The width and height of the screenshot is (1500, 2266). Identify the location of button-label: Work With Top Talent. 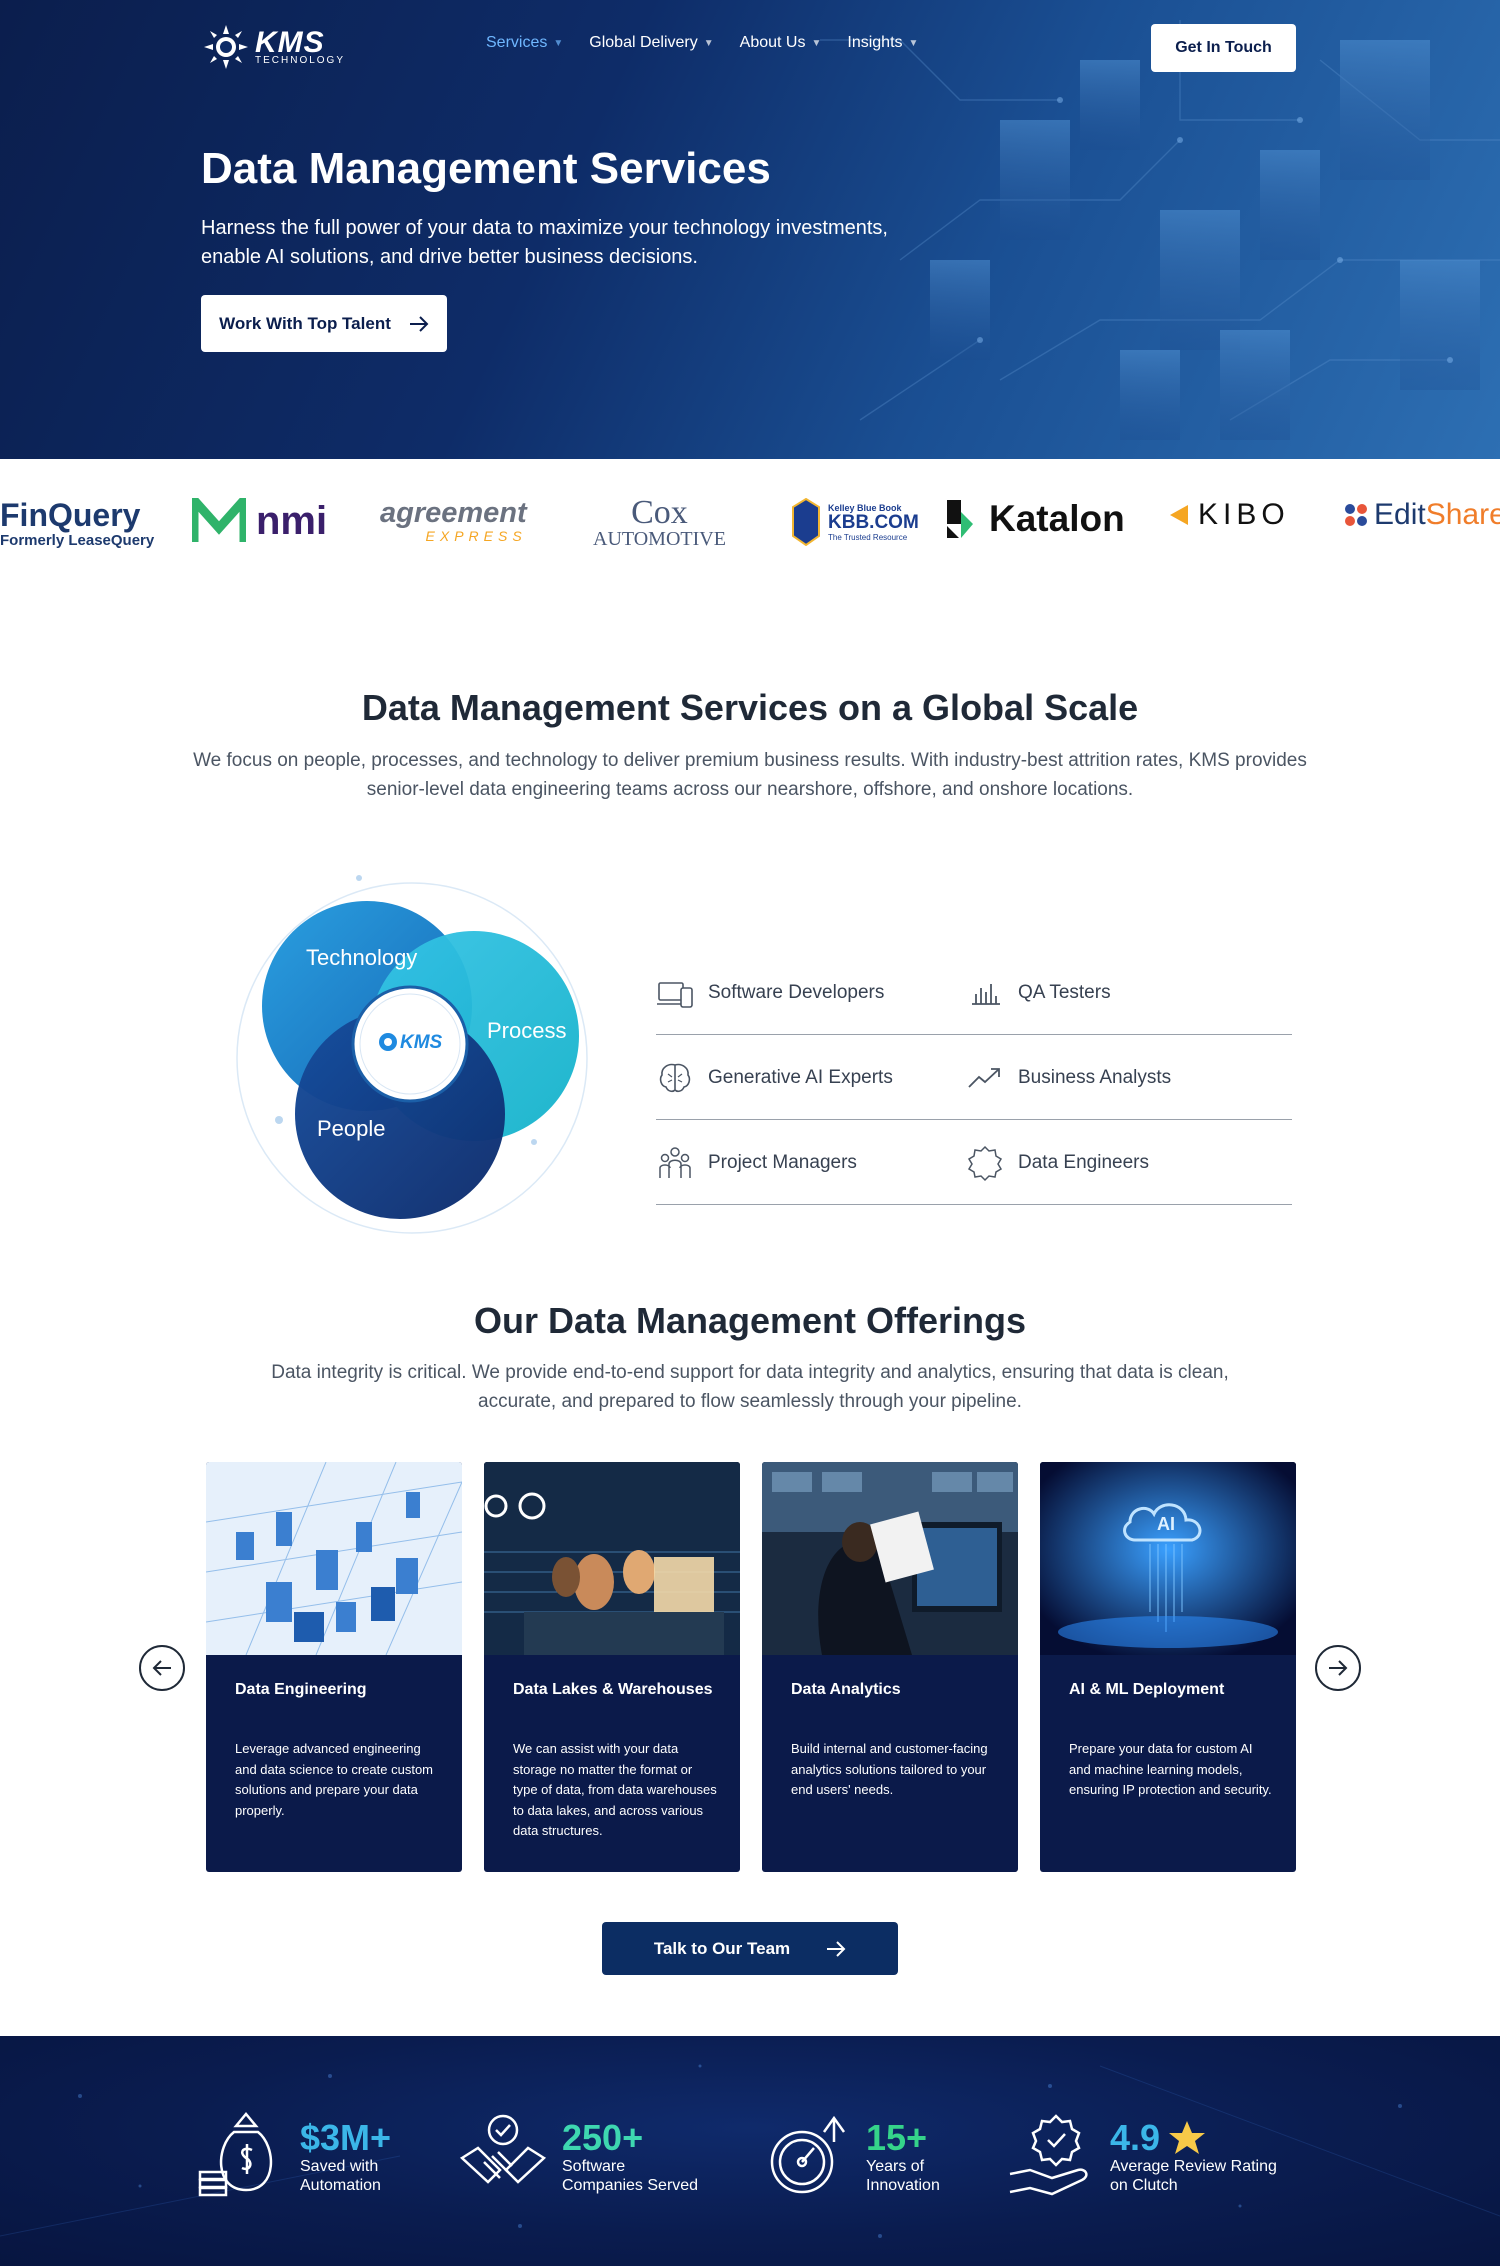
(305, 323).